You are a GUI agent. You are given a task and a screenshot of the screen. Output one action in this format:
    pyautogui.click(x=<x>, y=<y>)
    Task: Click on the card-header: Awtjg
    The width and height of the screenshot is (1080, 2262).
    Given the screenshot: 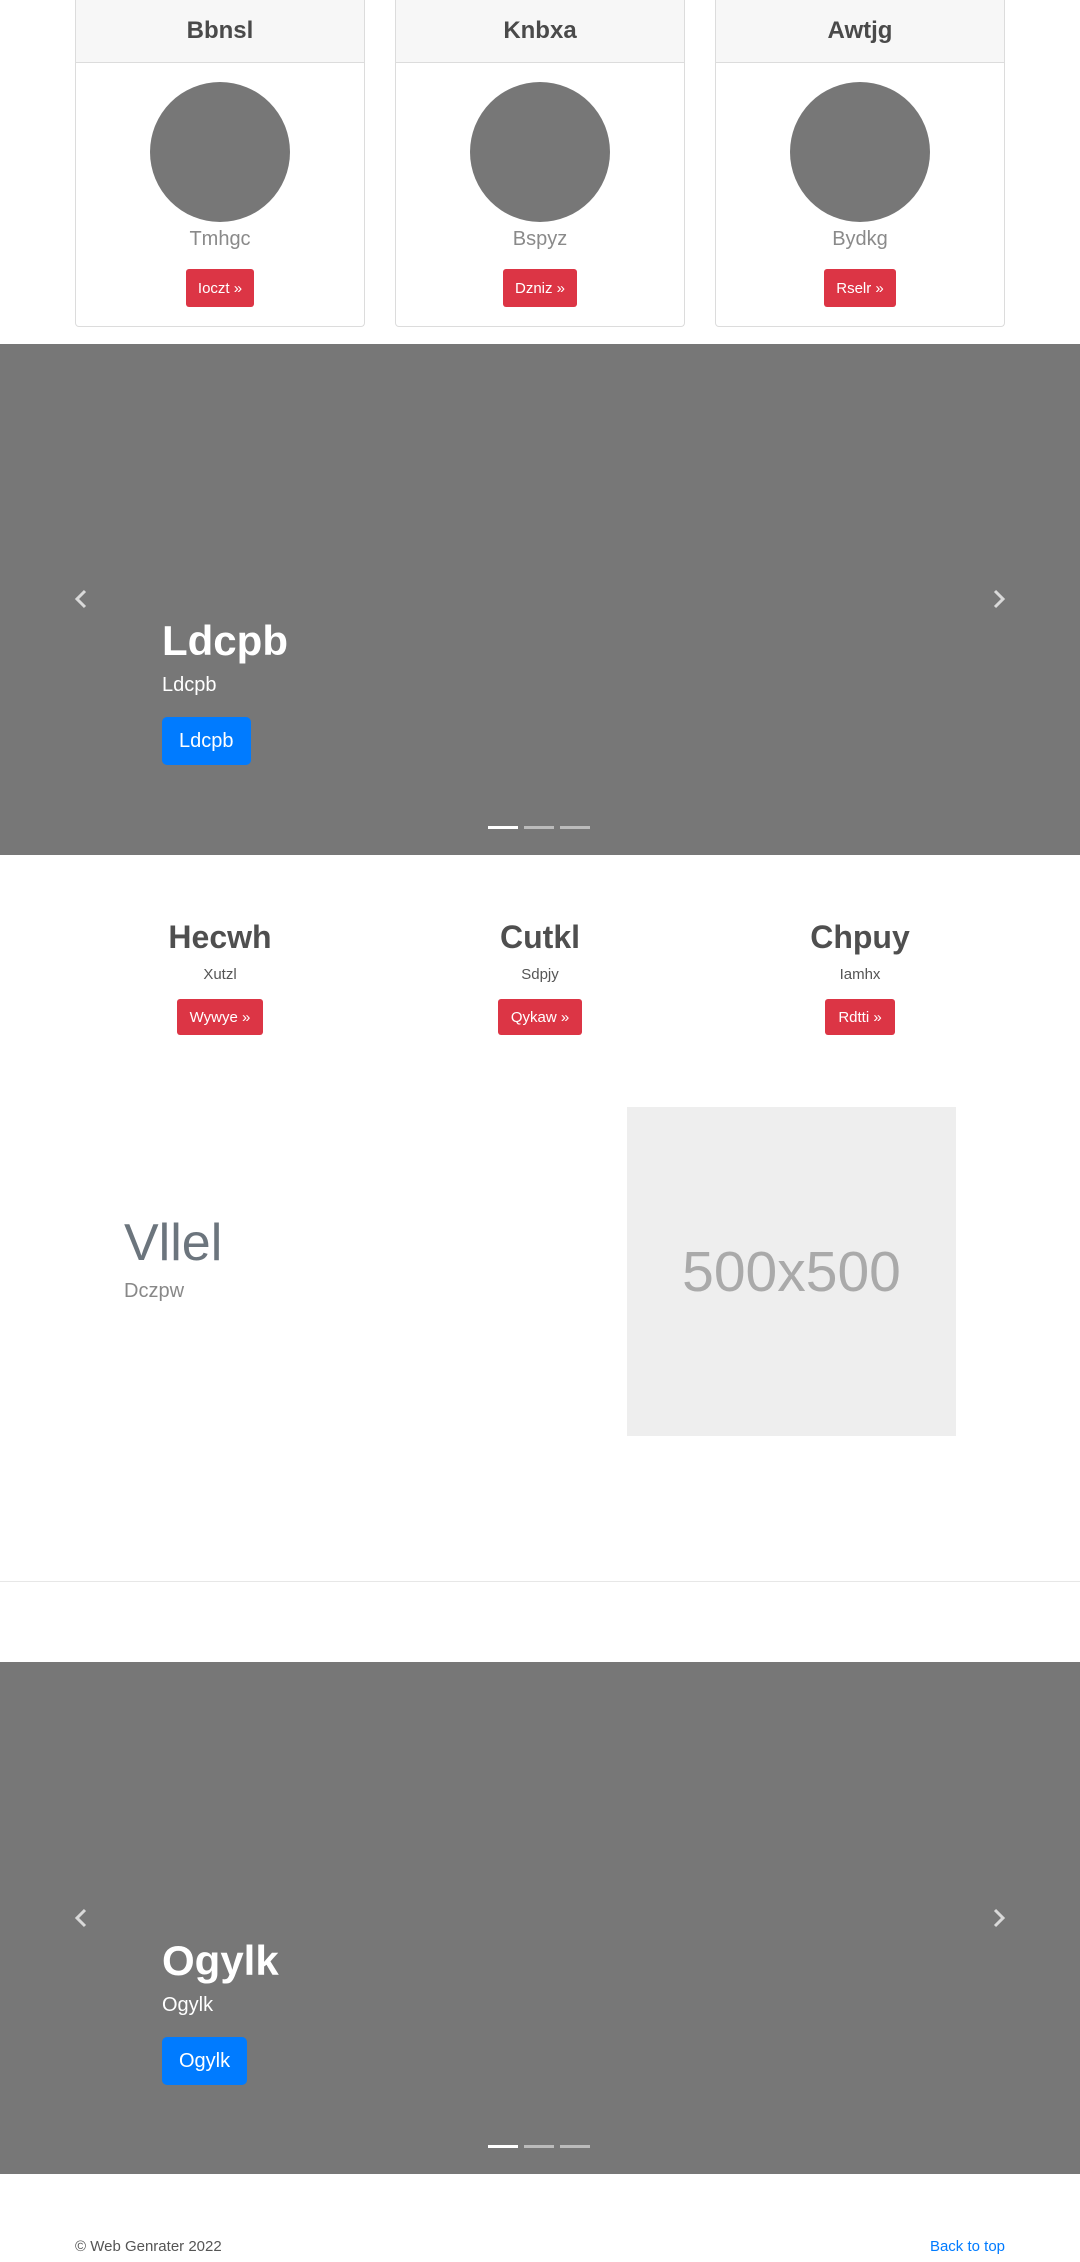 What is the action you would take?
    pyautogui.click(x=860, y=31)
    